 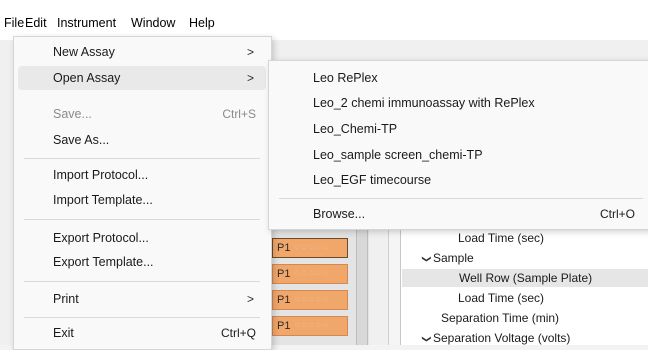 What do you see at coordinates (459, 214) in the screenshot?
I see `menu-item-browse: Browse... Ctrl+O` at bounding box center [459, 214].